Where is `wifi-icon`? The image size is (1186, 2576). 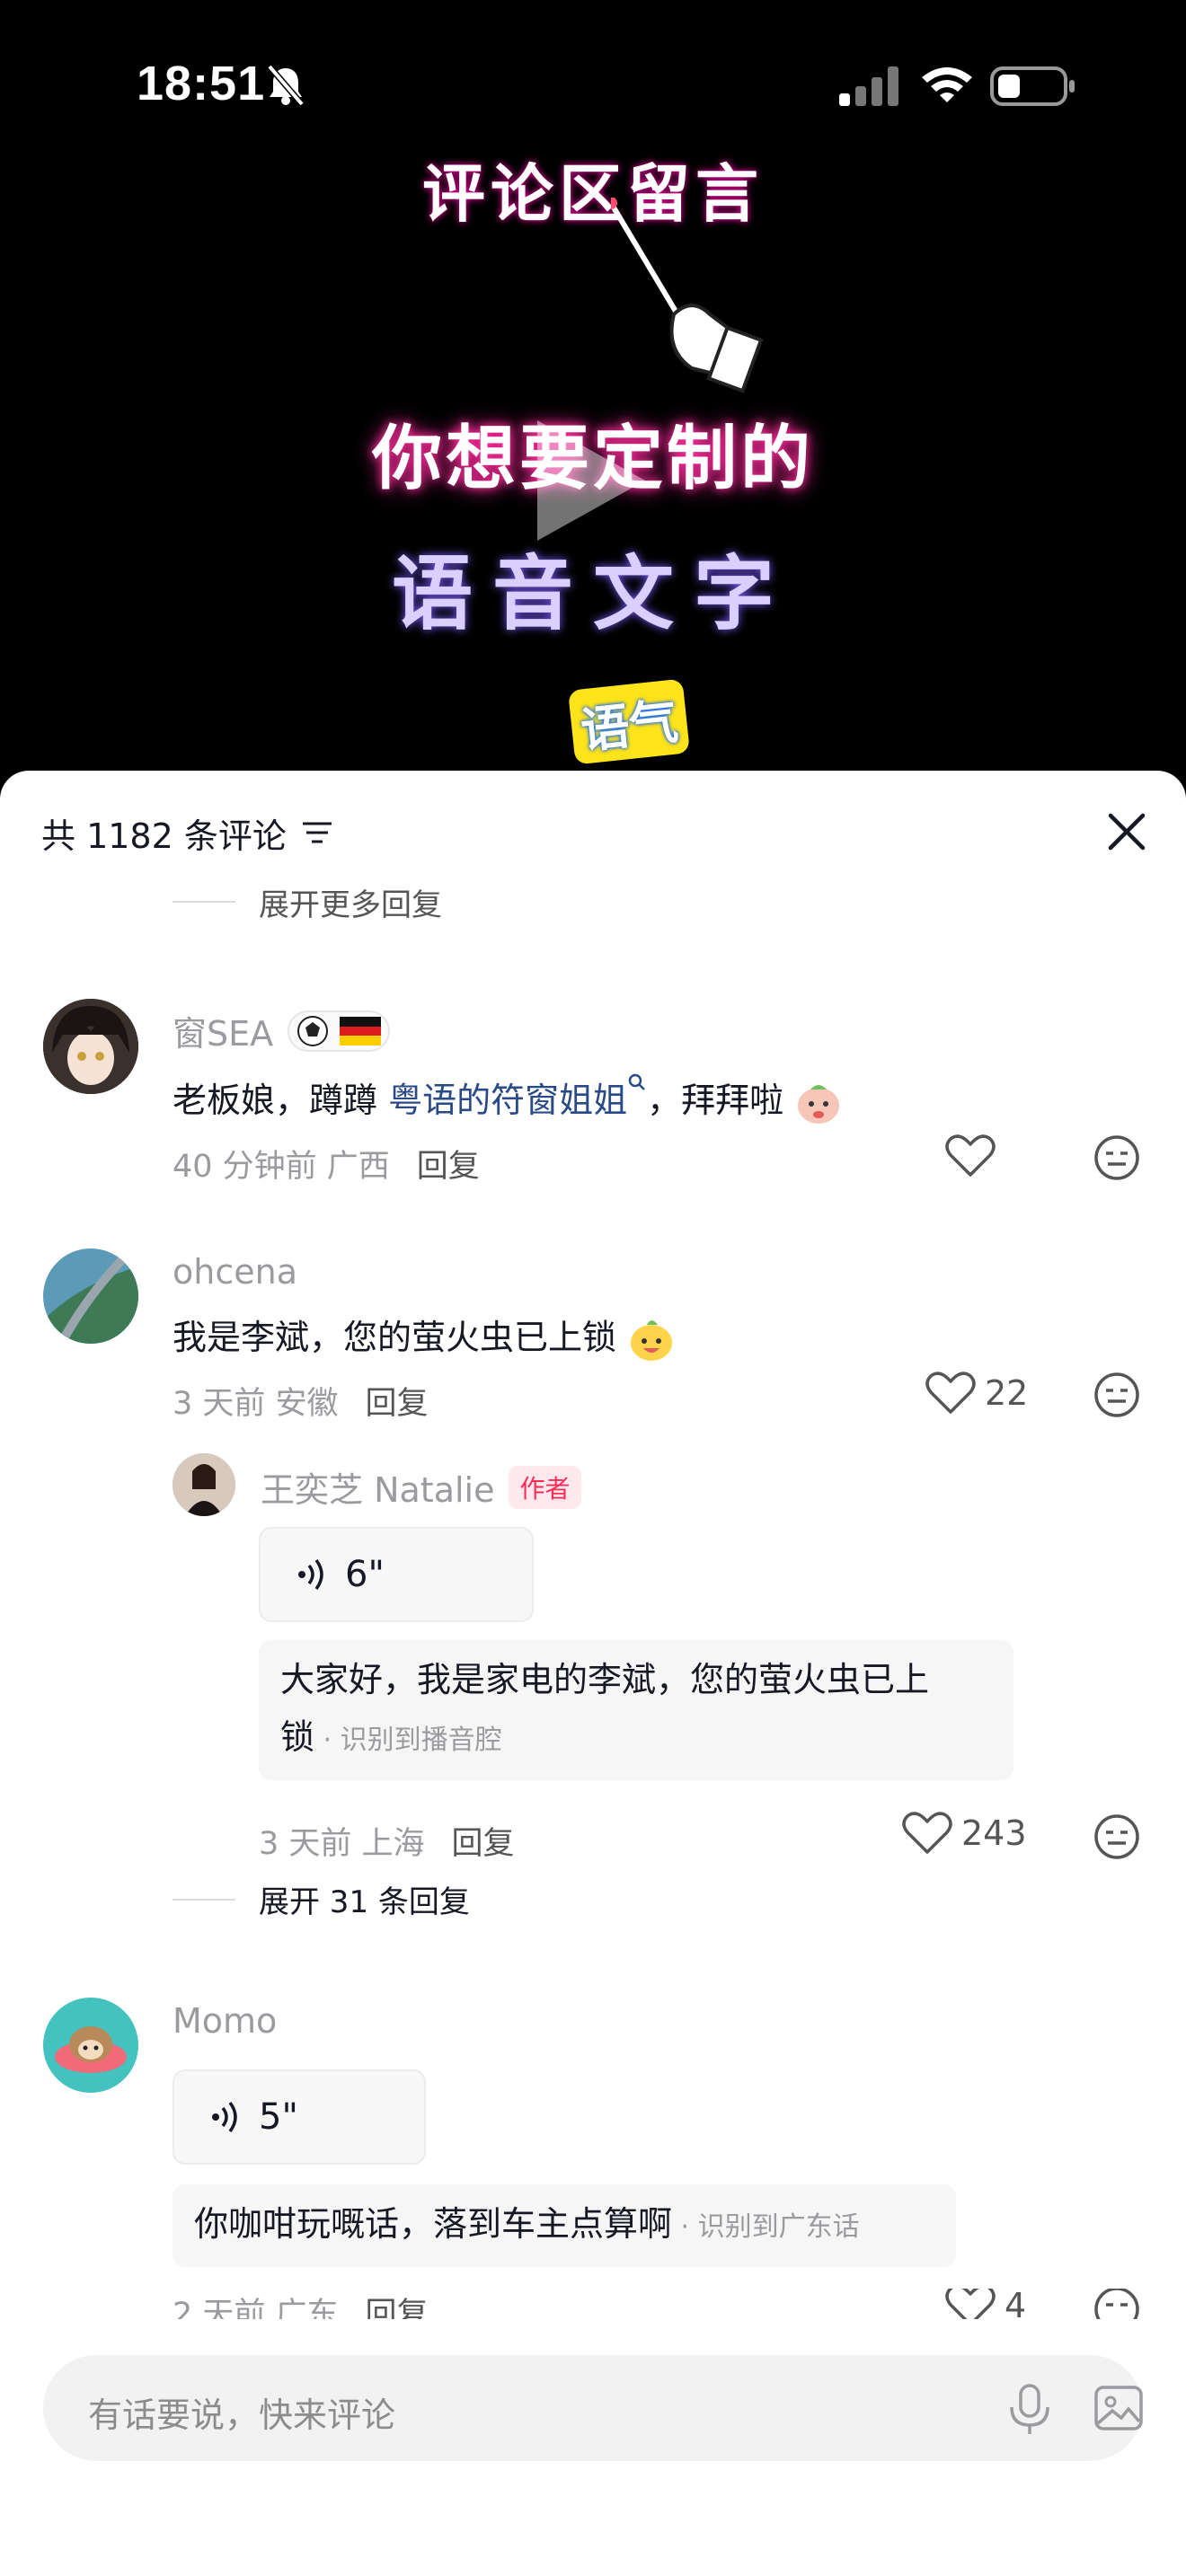 wifi-icon is located at coordinates (947, 84).